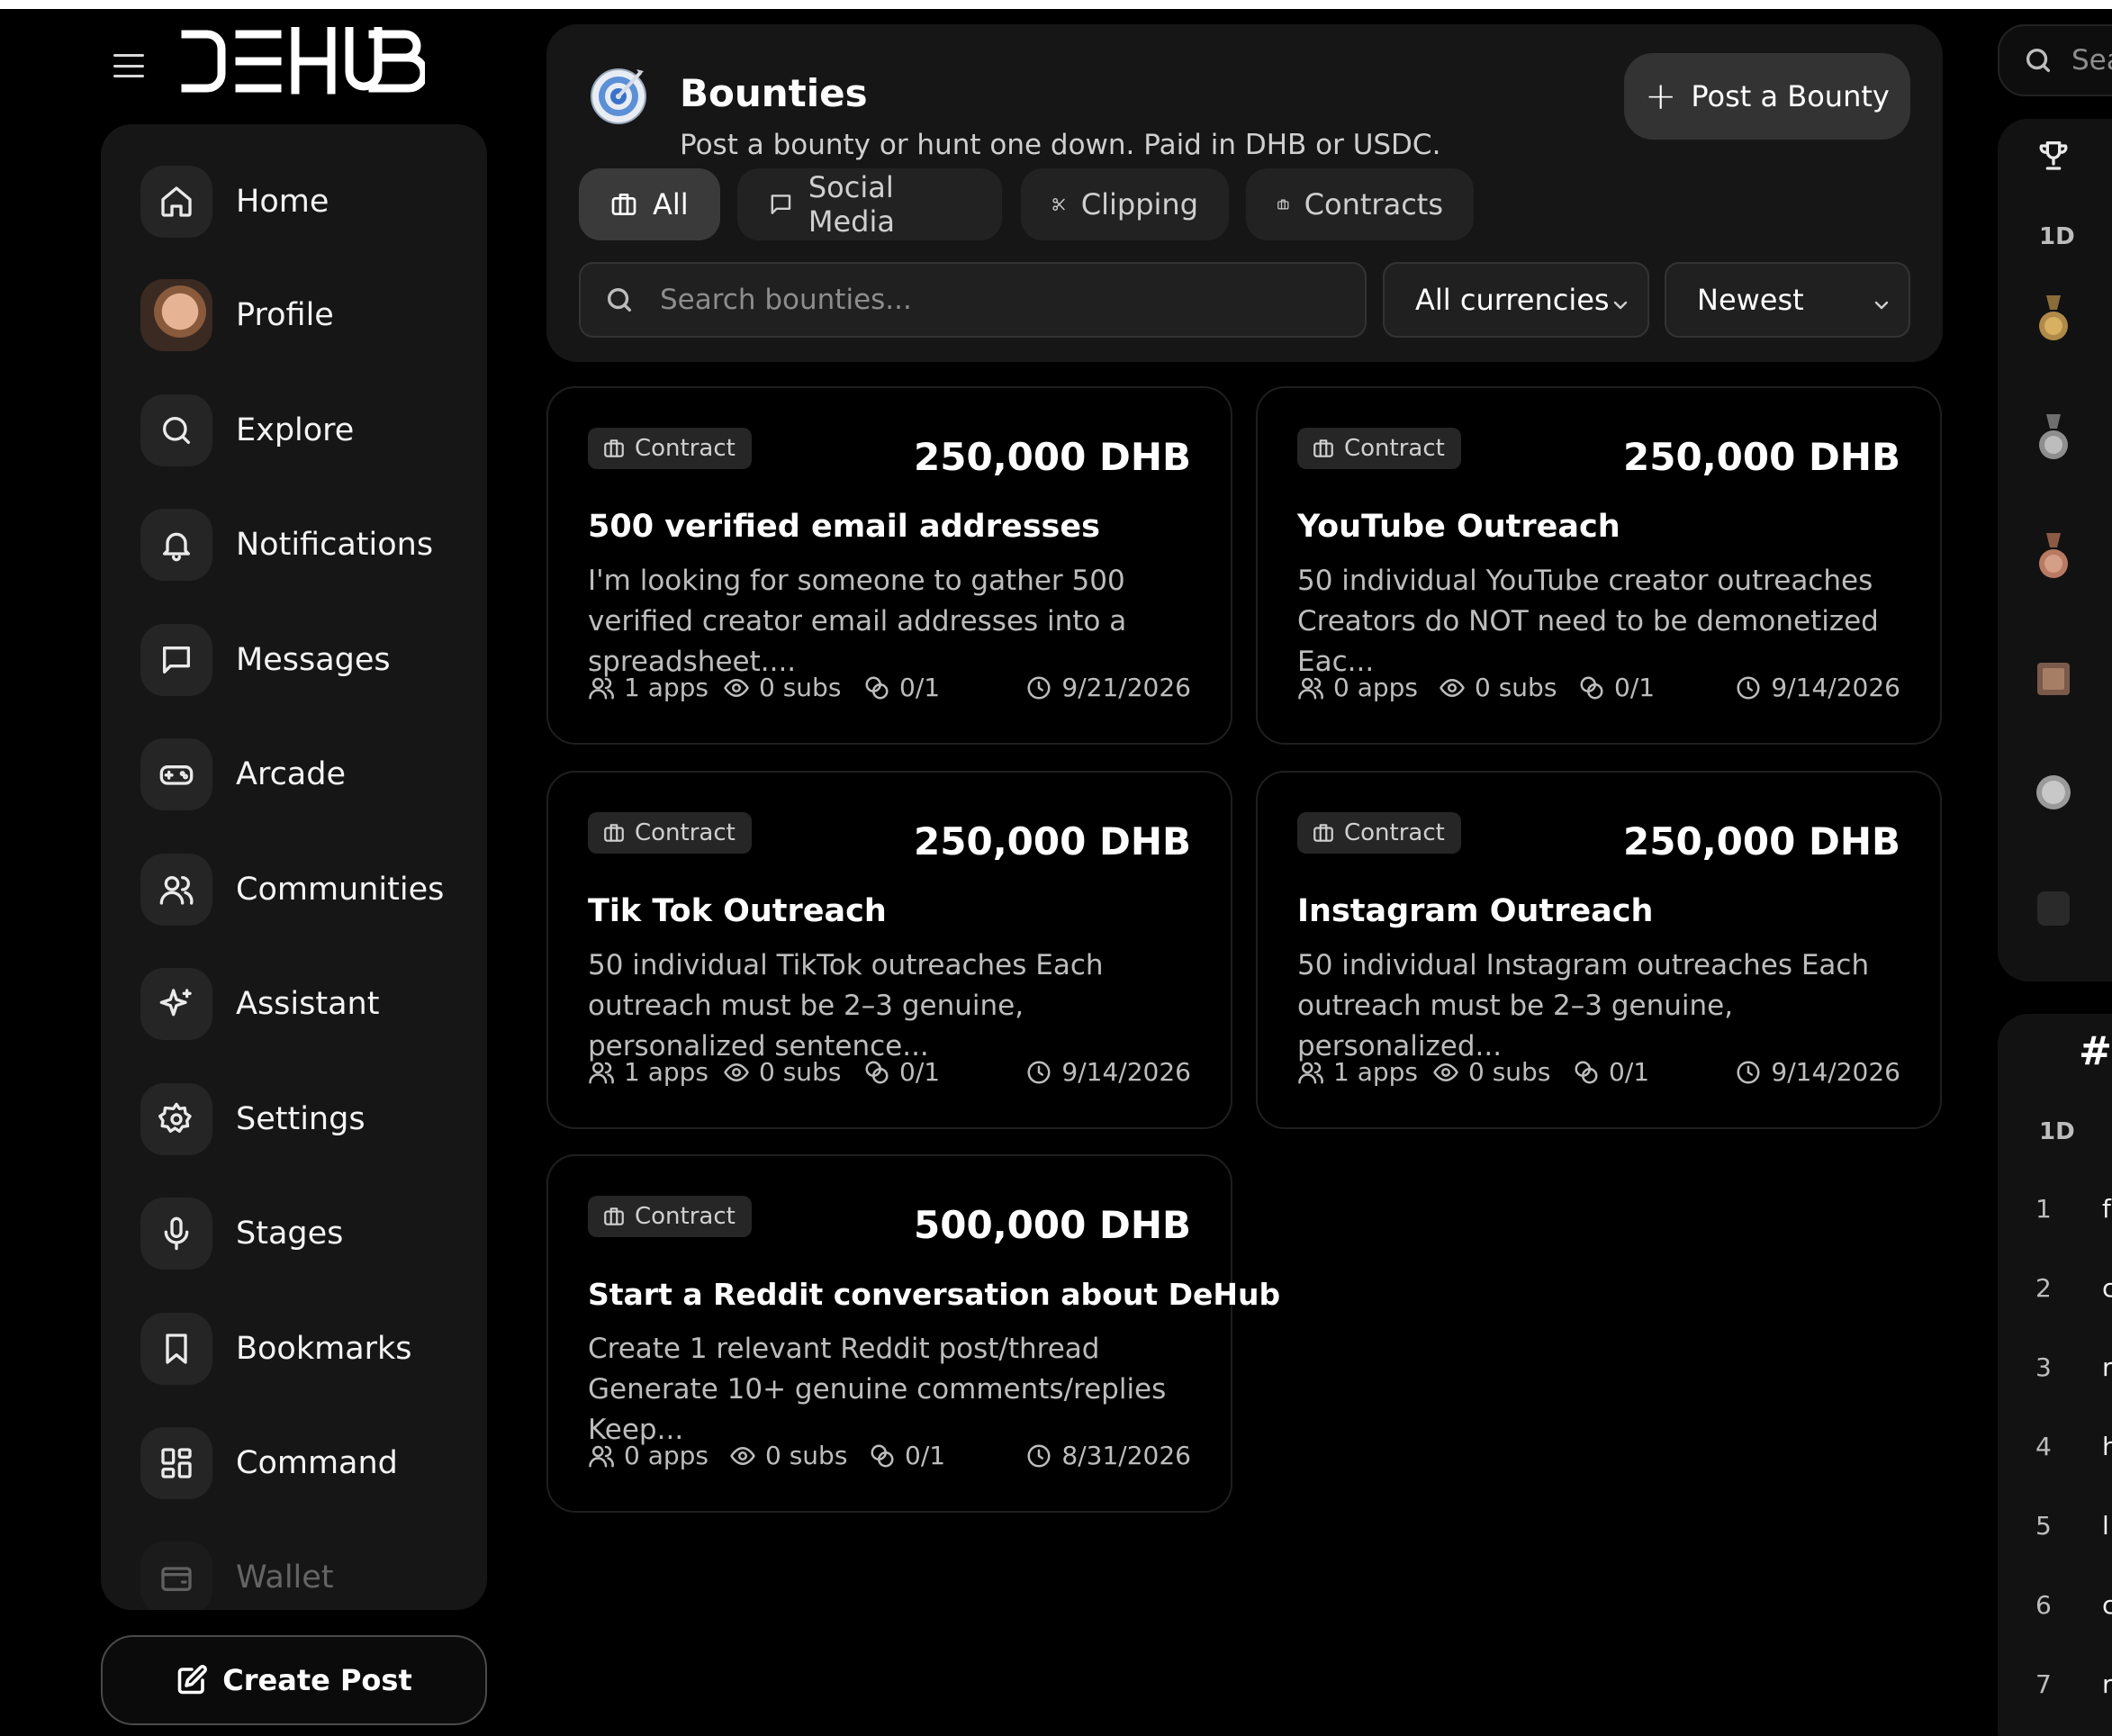 Image resolution: width=2112 pixels, height=1736 pixels. What do you see at coordinates (2053, 900) in the screenshot?
I see `black-badge-icon` at bounding box center [2053, 900].